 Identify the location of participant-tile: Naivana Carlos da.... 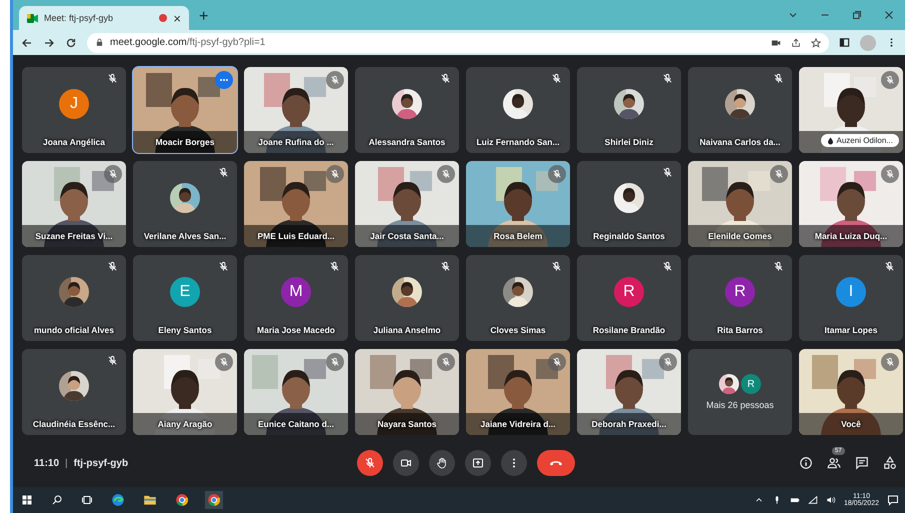
(740, 110).